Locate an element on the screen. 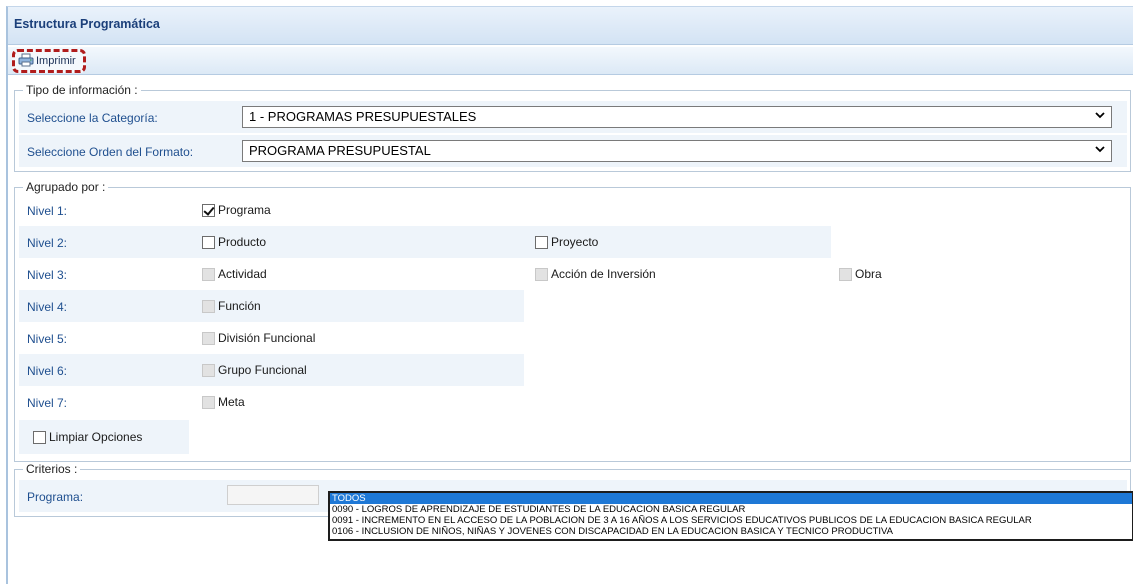 The height and width of the screenshot is (584, 1133). nivel-4-label: Nivel 4: is located at coordinates (47, 307).